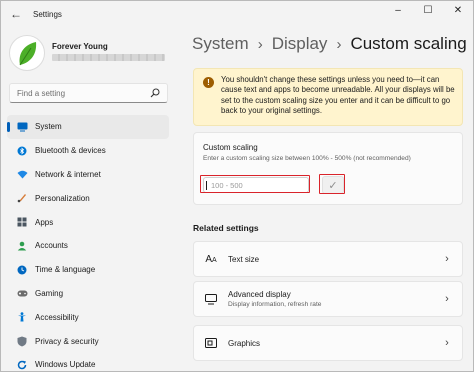 This screenshot has width=474, height=372. What do you see at coordinates (62, 198) in the screenshot?
I see `sidebar-item-label: Personalization` at bounding box center [62, 198].